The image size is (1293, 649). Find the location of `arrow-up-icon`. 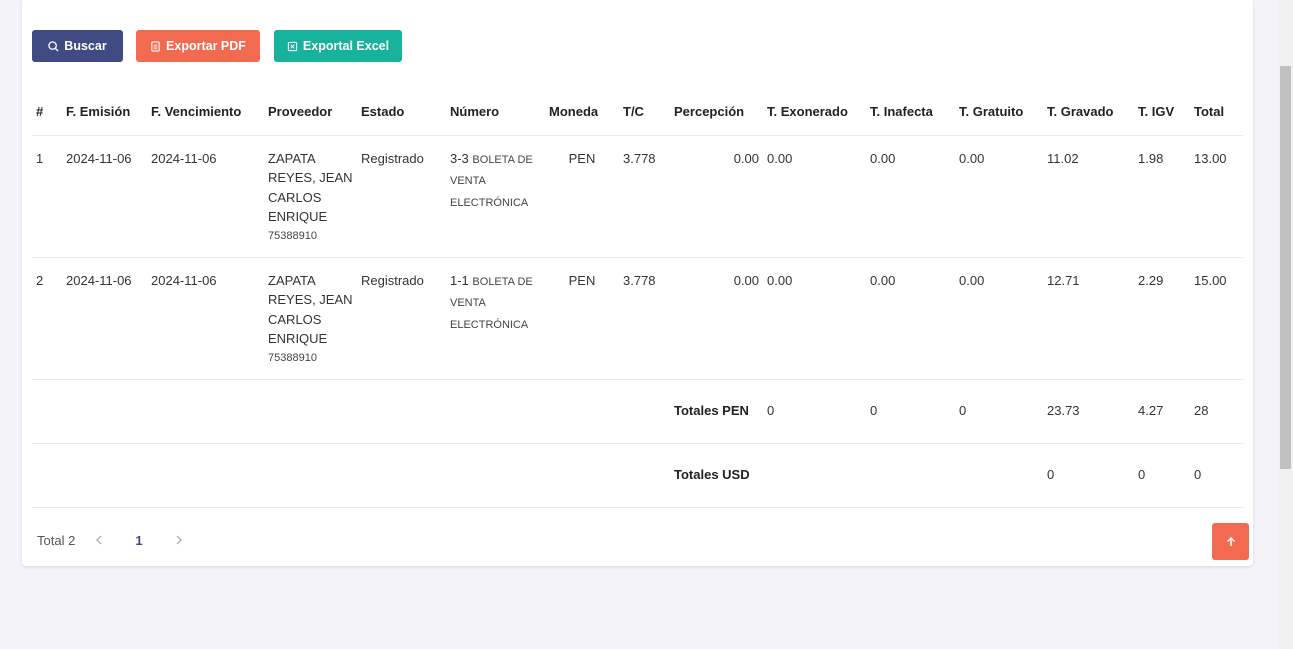

arrow-up-icon is located at coordinates (1230, 541).